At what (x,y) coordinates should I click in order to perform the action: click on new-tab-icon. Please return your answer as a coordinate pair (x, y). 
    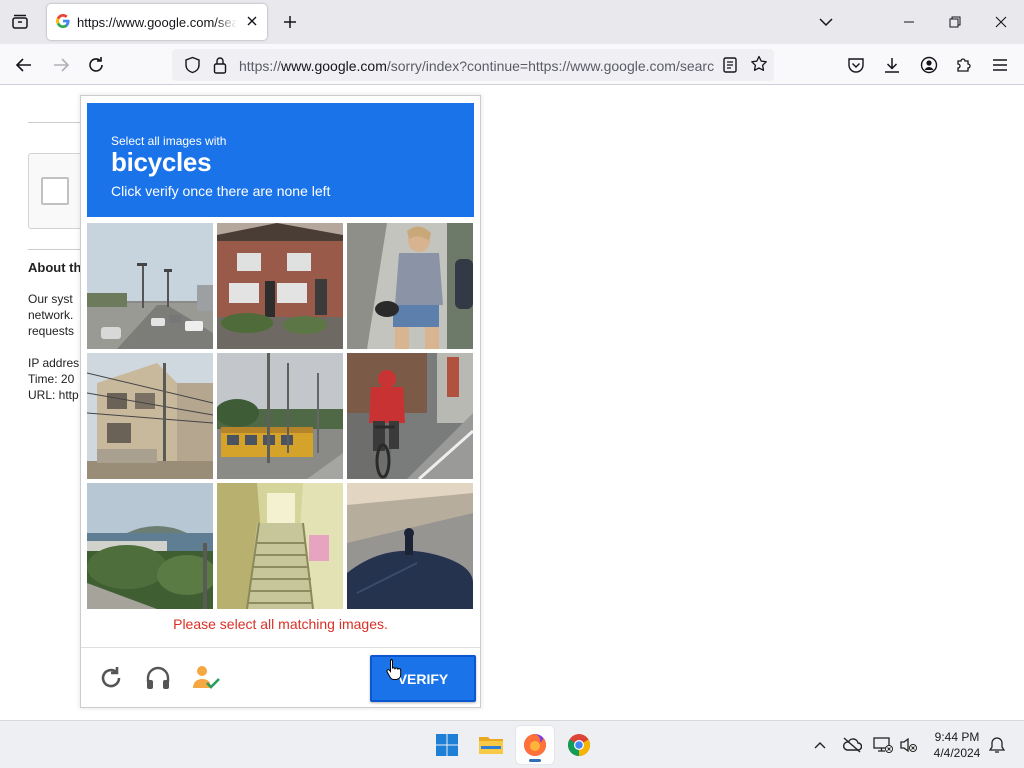
    Looking at the image, I should click on (290, 22).